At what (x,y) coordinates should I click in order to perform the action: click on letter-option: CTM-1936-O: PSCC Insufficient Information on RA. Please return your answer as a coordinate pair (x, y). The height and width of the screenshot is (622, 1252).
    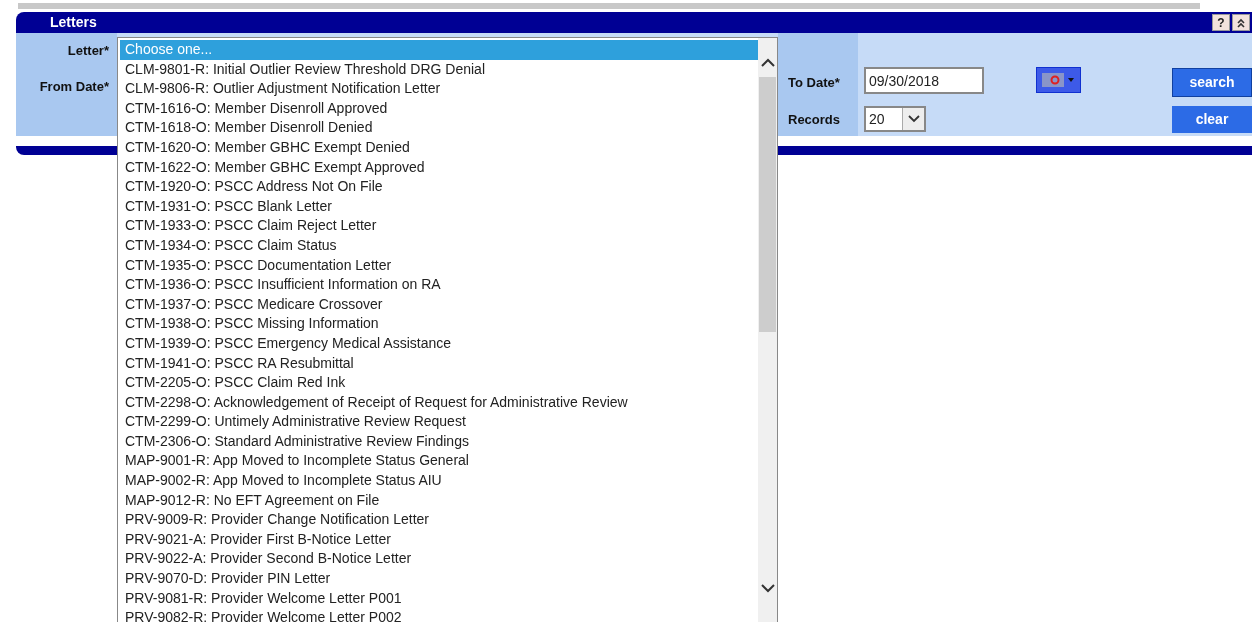
    Looking at the image, I should click on (439, 285).